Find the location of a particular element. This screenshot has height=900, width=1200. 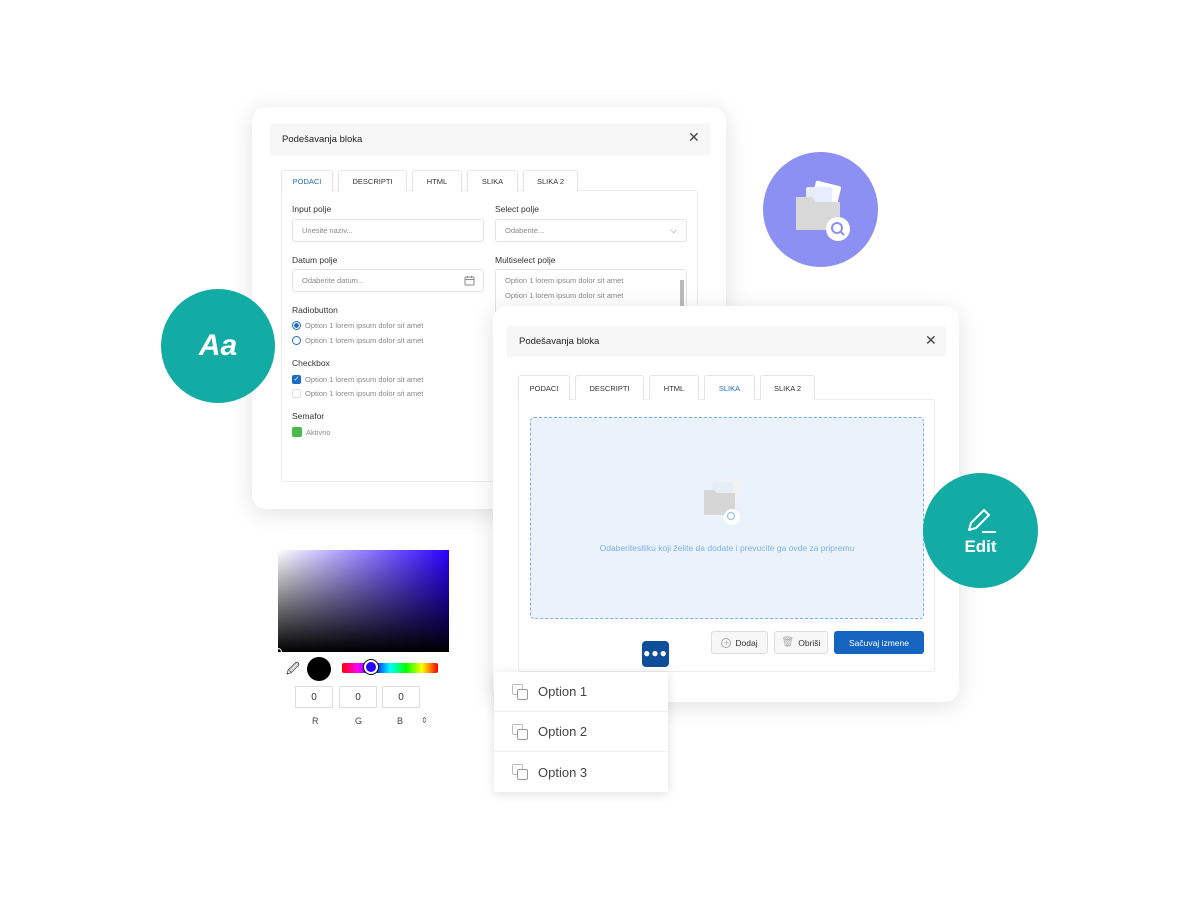

radio-label: Radiobutton is located at coordinates (315, 310).